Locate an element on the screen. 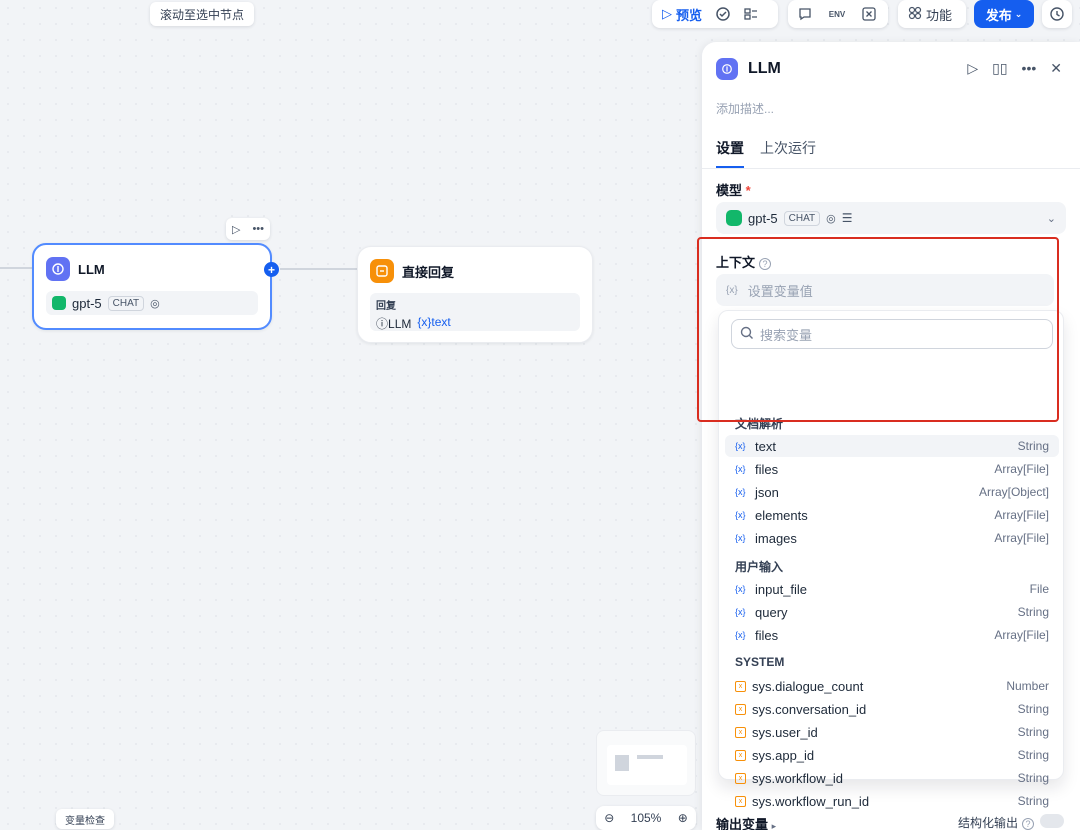 The image size is (1080, 830). llm-icon is located at coordinates (727, 69).